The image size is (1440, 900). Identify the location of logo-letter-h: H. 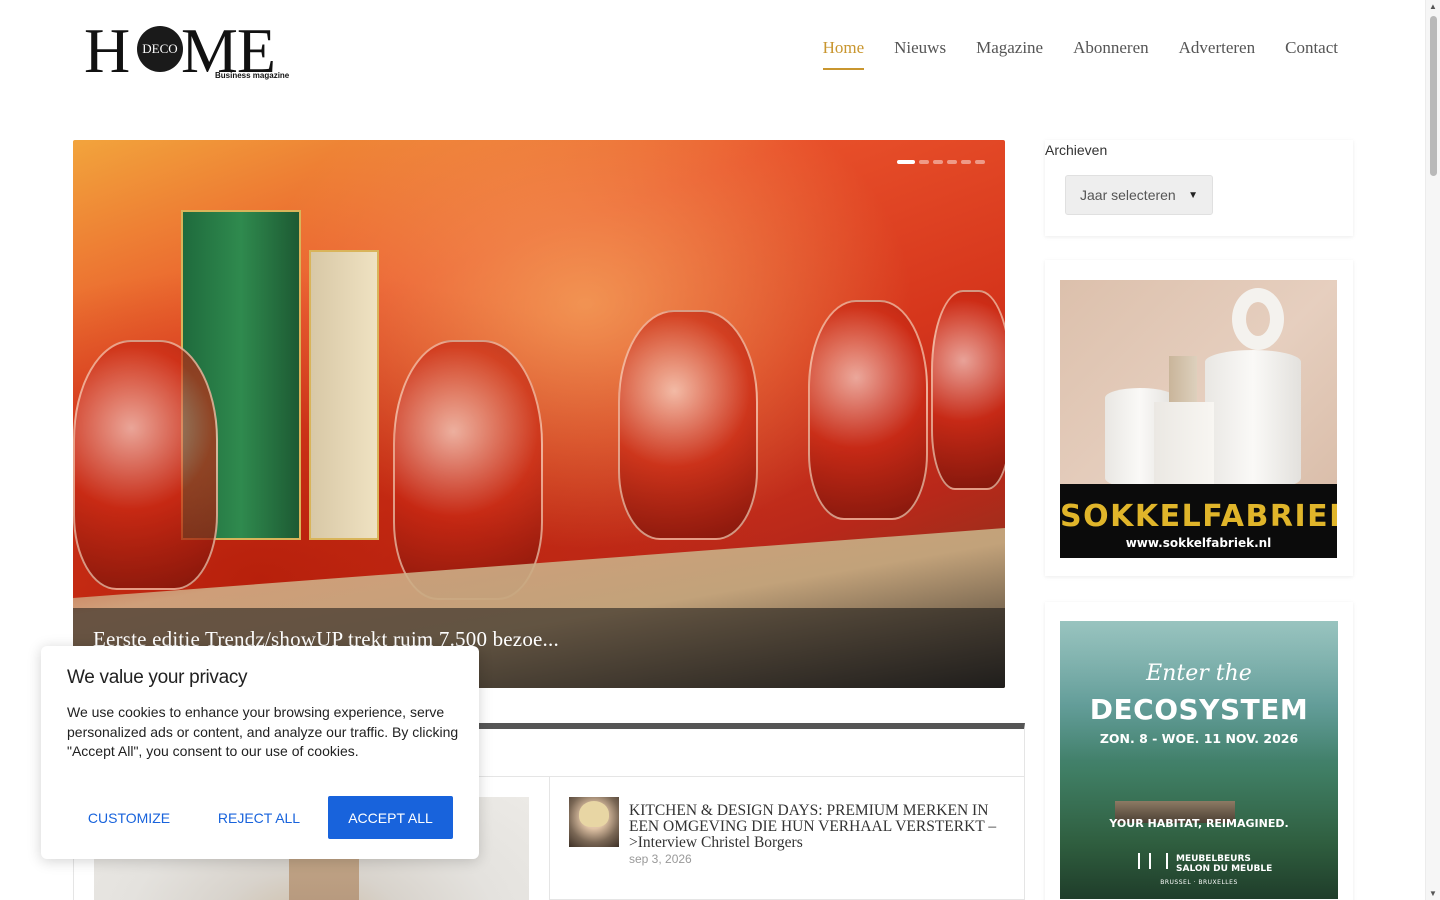
(107, 50).